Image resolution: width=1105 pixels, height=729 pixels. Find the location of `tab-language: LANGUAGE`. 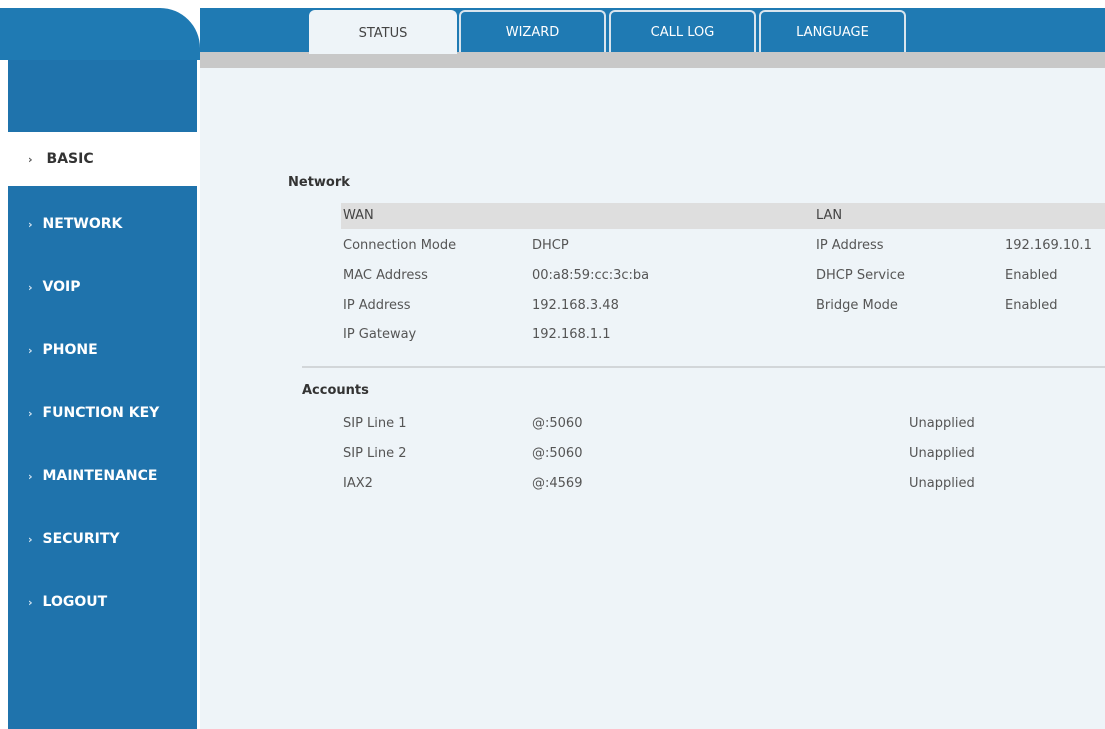

tab-language: LANGUAGE is located at coordinates (832, 31).